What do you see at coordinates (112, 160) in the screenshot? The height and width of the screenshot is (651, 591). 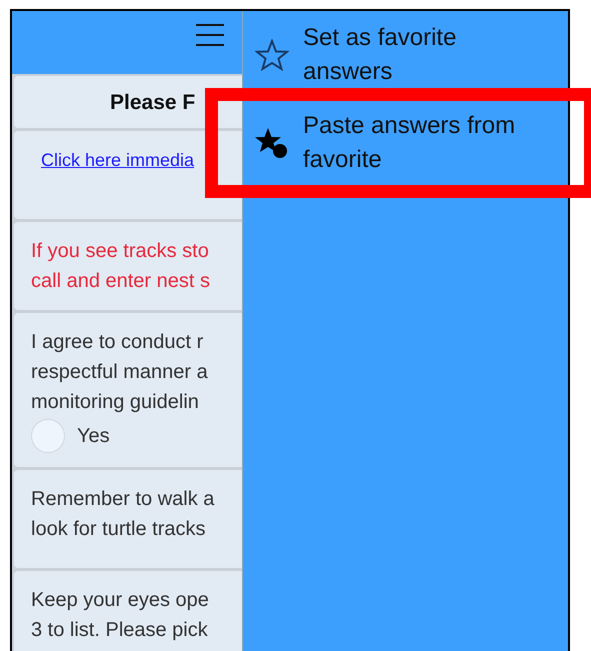 I see `link: Click here immedia` at bounding box center [112, 160].